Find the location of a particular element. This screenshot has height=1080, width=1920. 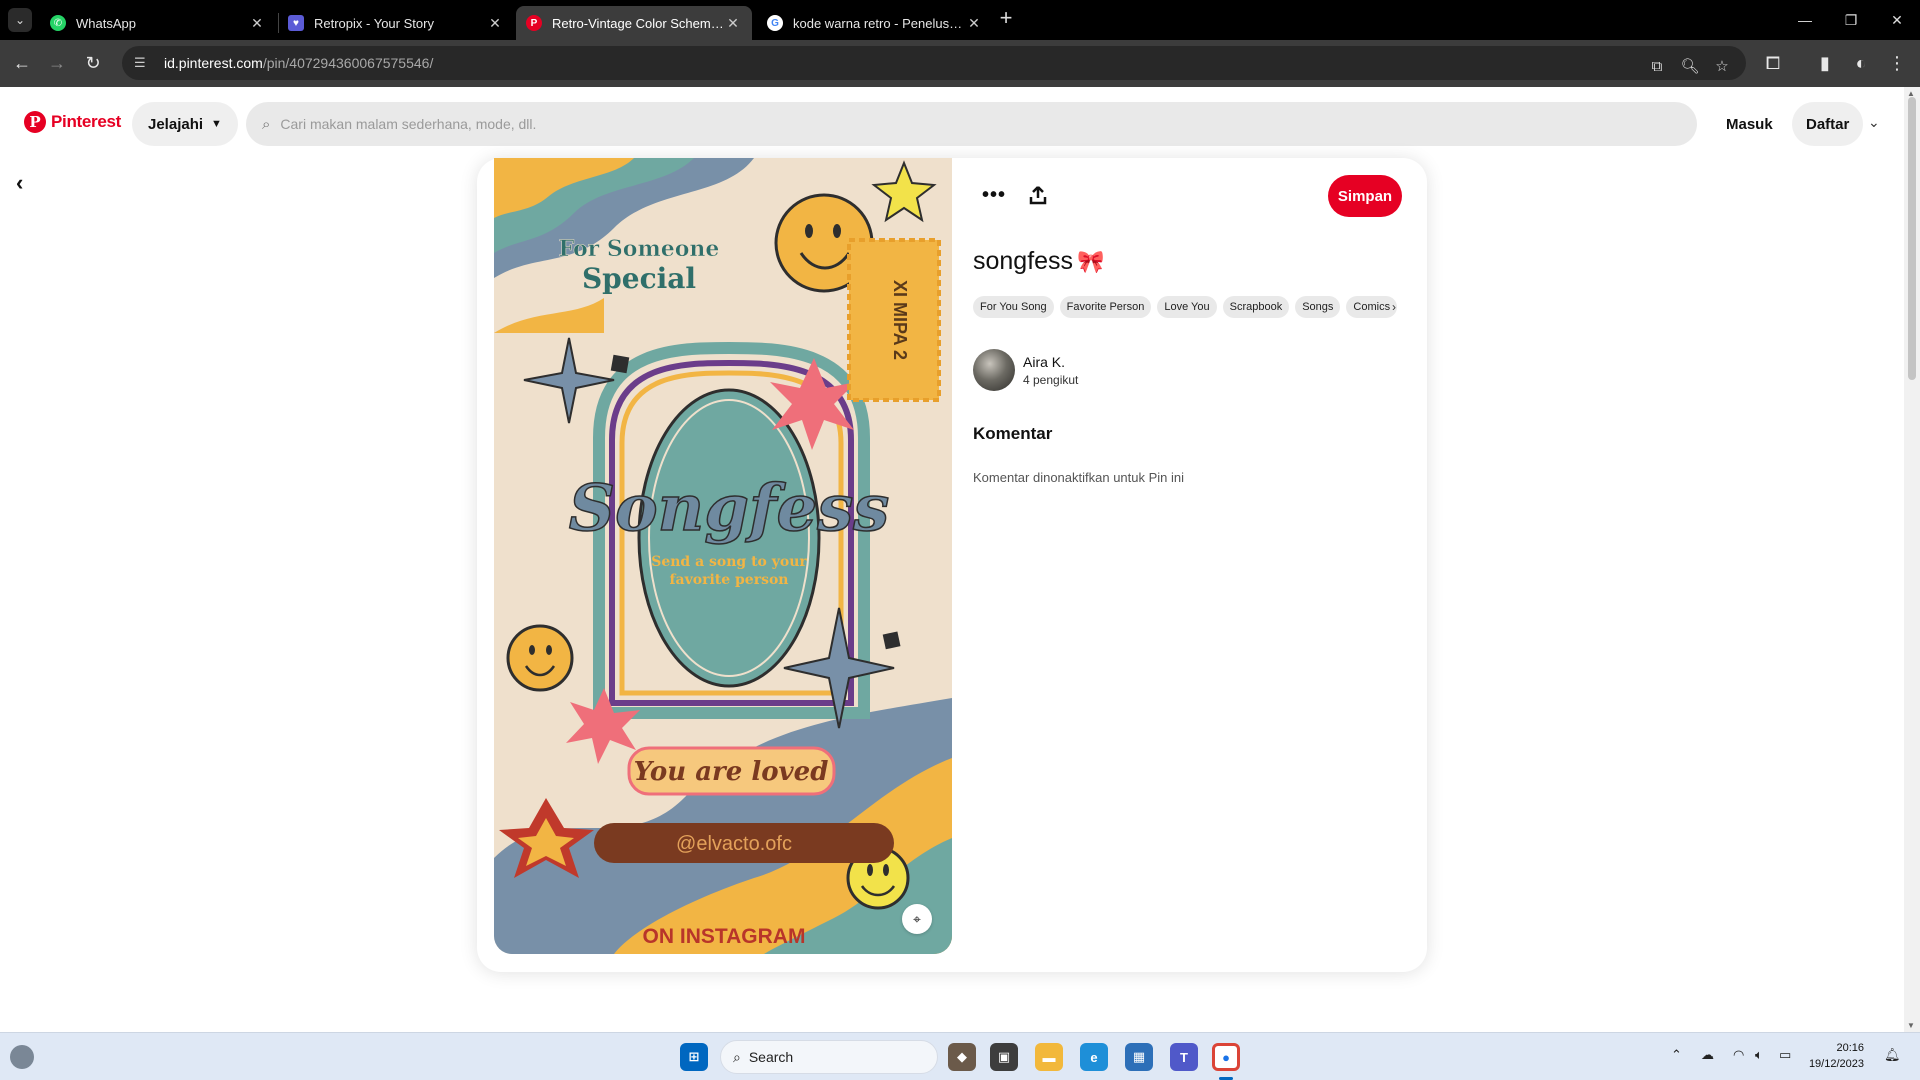

visual-search-lens-icon: ⌖ is located at coordinates (917, 919).